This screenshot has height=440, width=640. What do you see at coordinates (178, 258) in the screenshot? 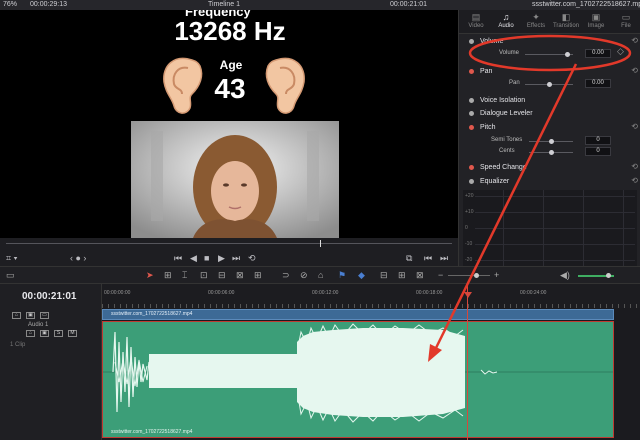
I see `skip-start-icon: ⏮` at bounding box center [178, 258].